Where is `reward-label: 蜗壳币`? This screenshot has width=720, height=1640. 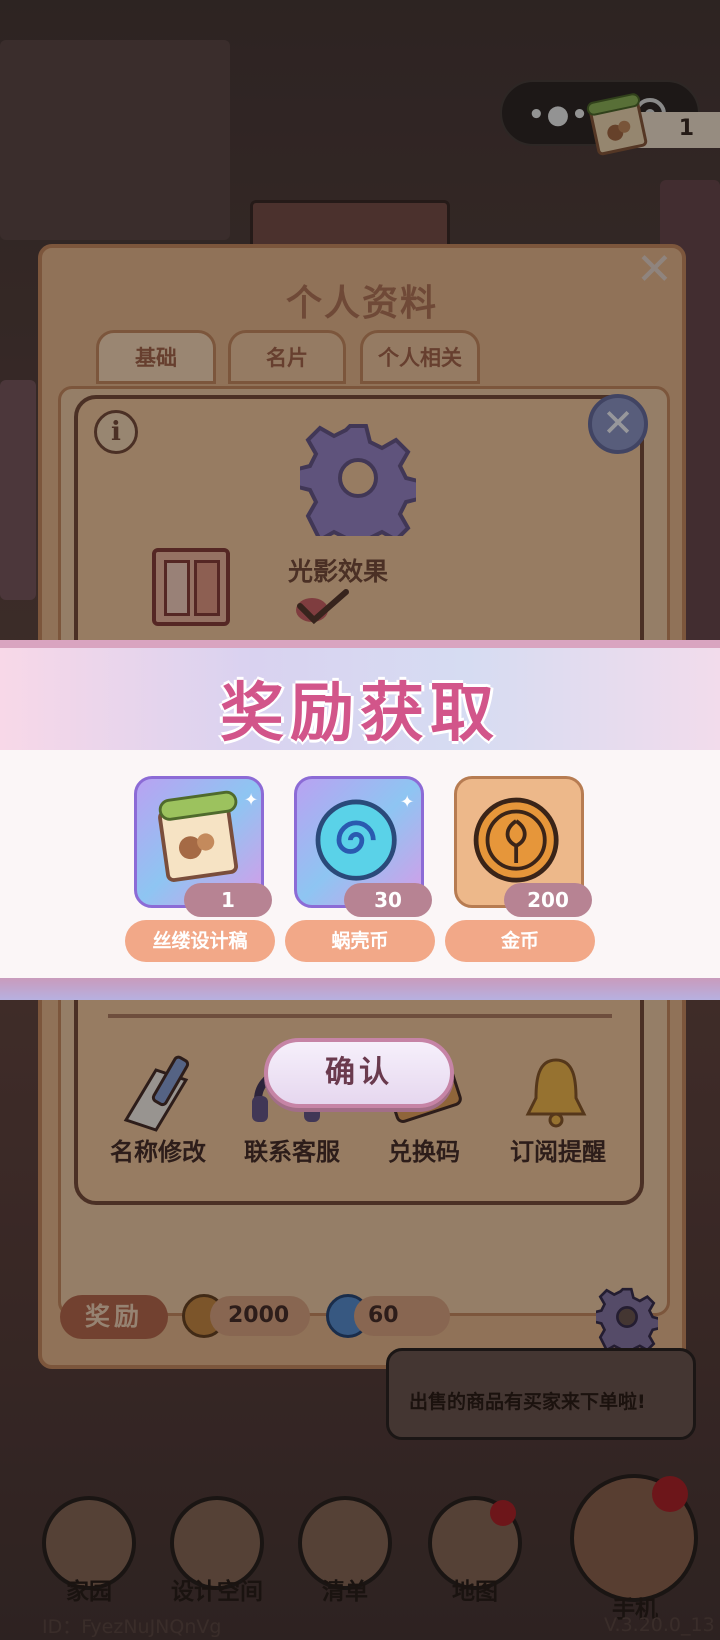
reward-label: 蜗壳币 is located at coordinates (360, 941).